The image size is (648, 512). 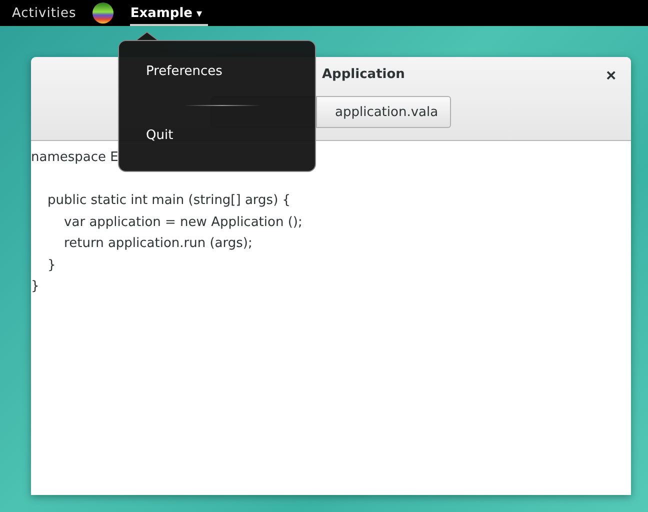 I want to click on code-line: public static int main (string[] args) {, so click(x=168, y=200).